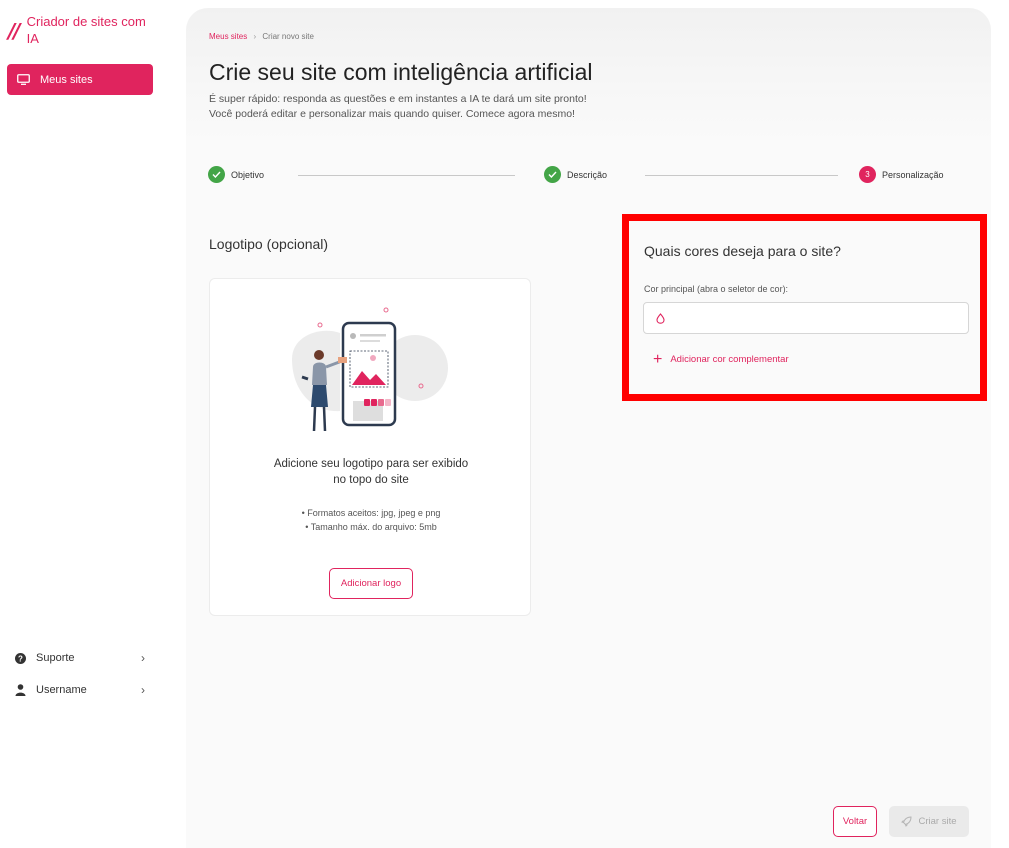  I want to click on sidebar-item-meus-sites: Meus sites, so click(80, 79).